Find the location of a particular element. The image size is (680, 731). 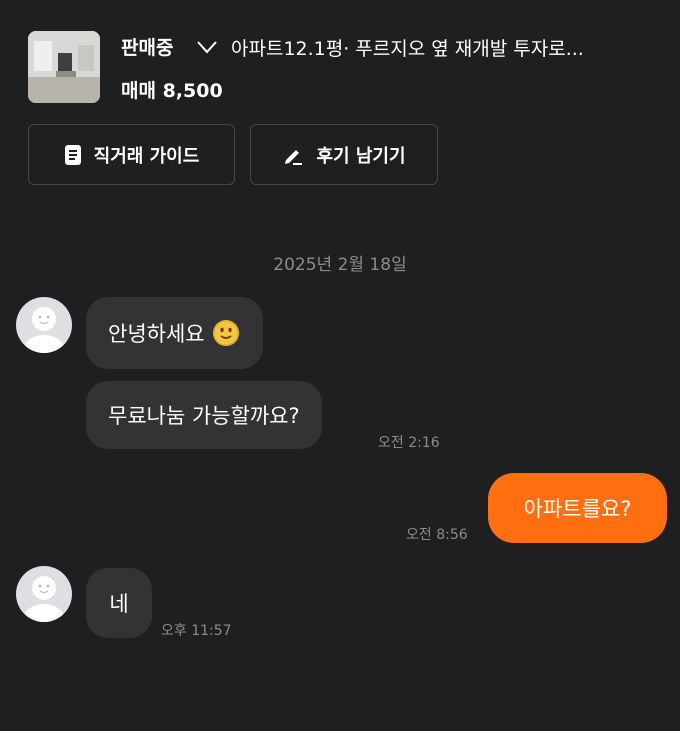

message-timestamp: 오전 8:56 is located at coordinates (437, 535).